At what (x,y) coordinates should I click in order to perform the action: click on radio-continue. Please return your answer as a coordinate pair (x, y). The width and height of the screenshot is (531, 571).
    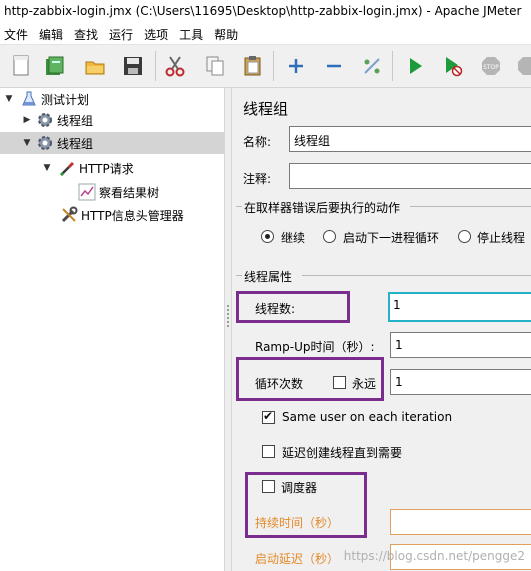
    Looking at the image, I should click on (267, 236).